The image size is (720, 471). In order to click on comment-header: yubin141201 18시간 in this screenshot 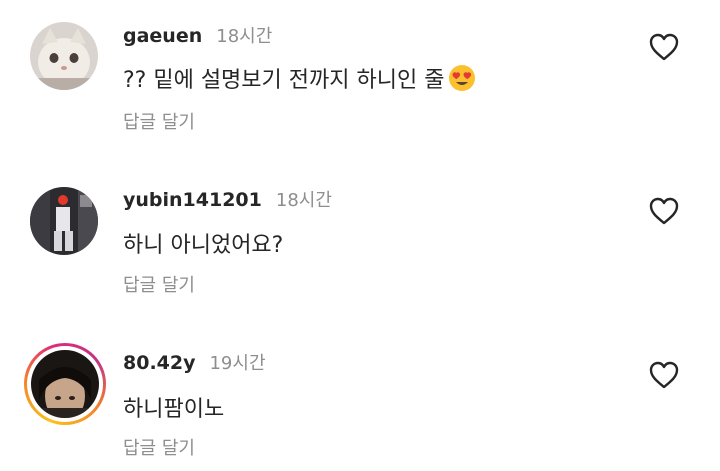, I will do `click(227, 199)`.